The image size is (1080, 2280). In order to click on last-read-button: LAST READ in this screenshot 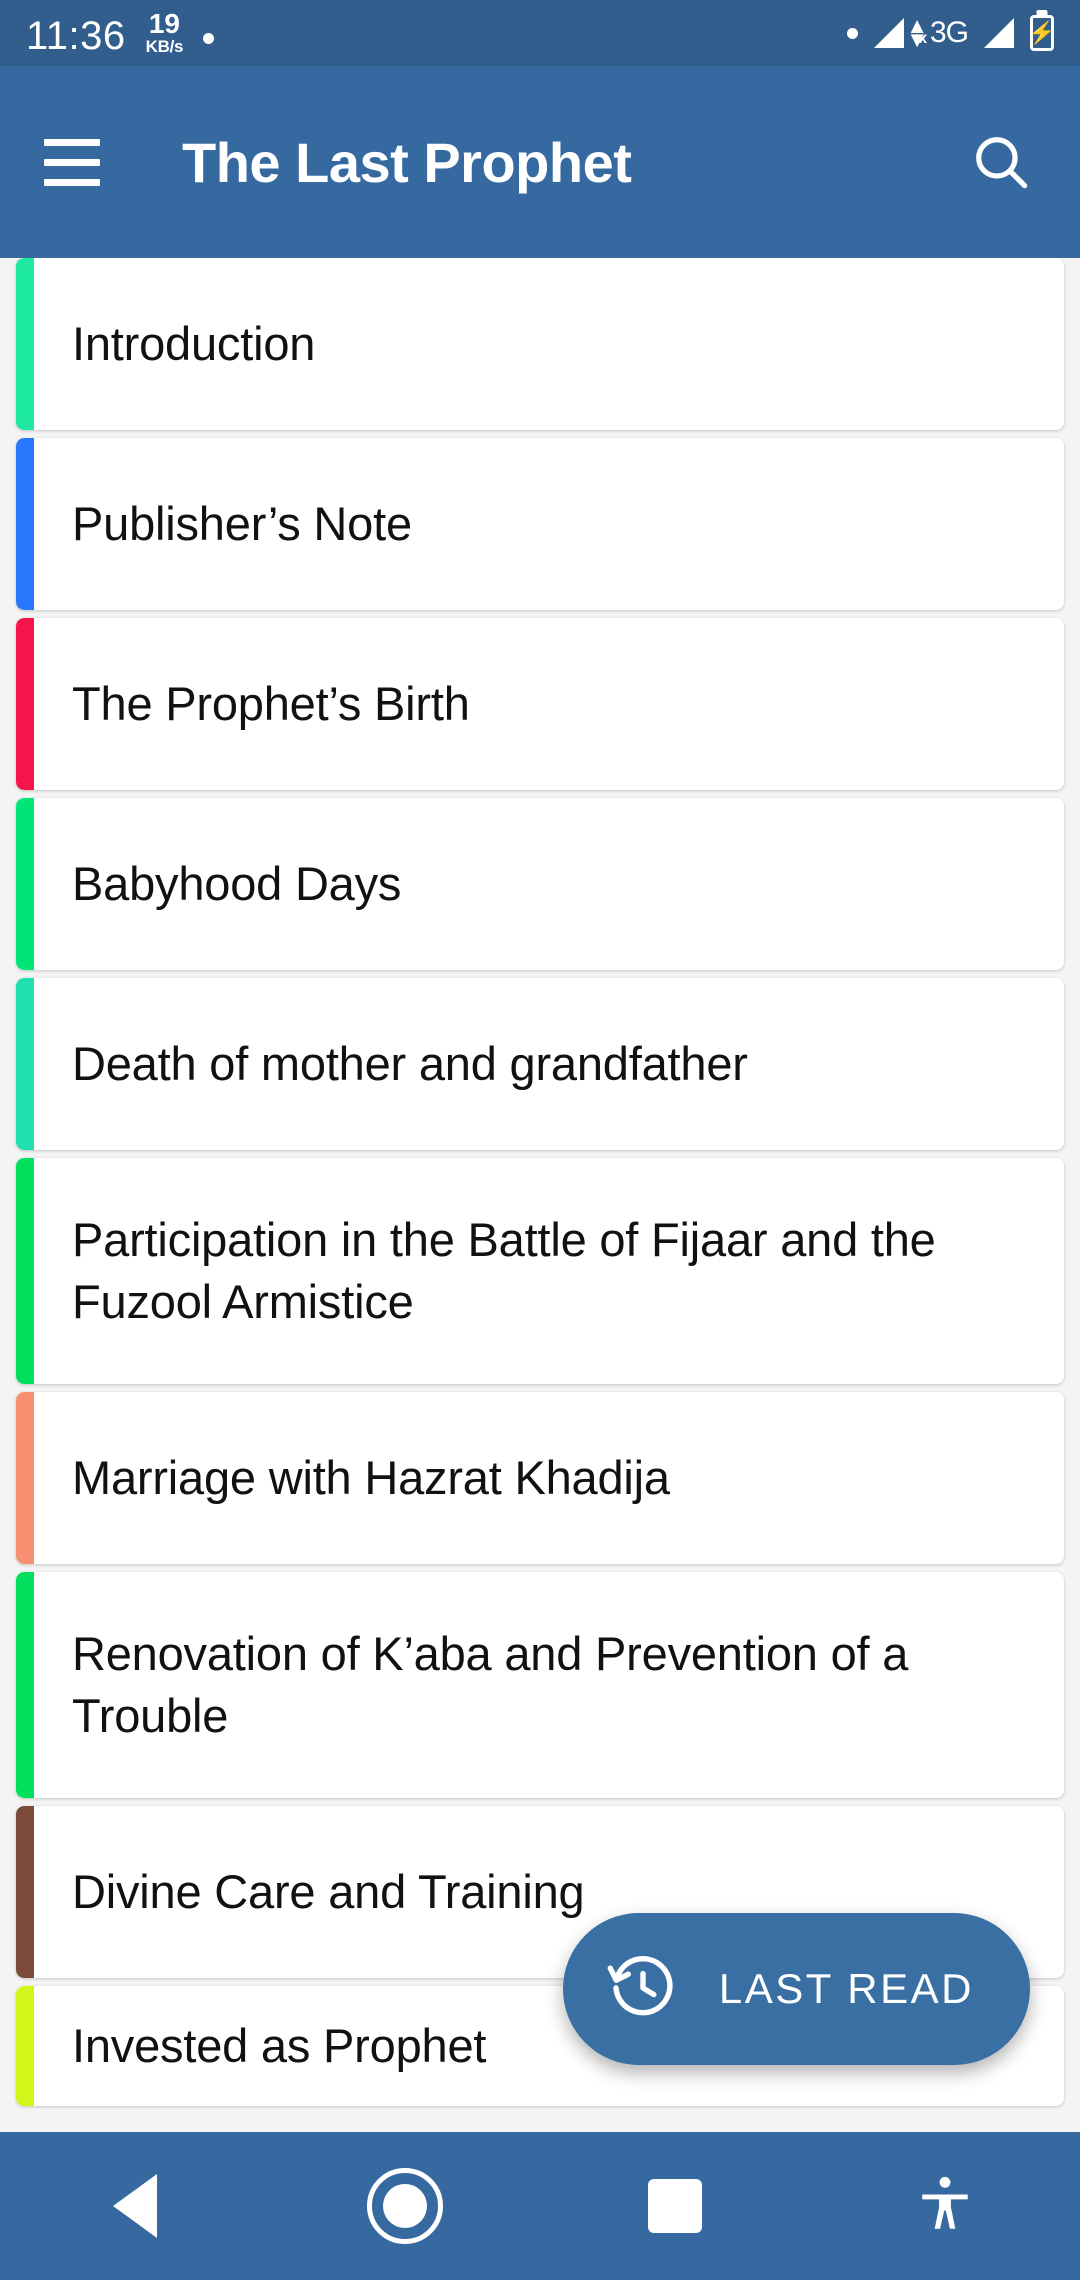, I will do `click(796, 1989)`.